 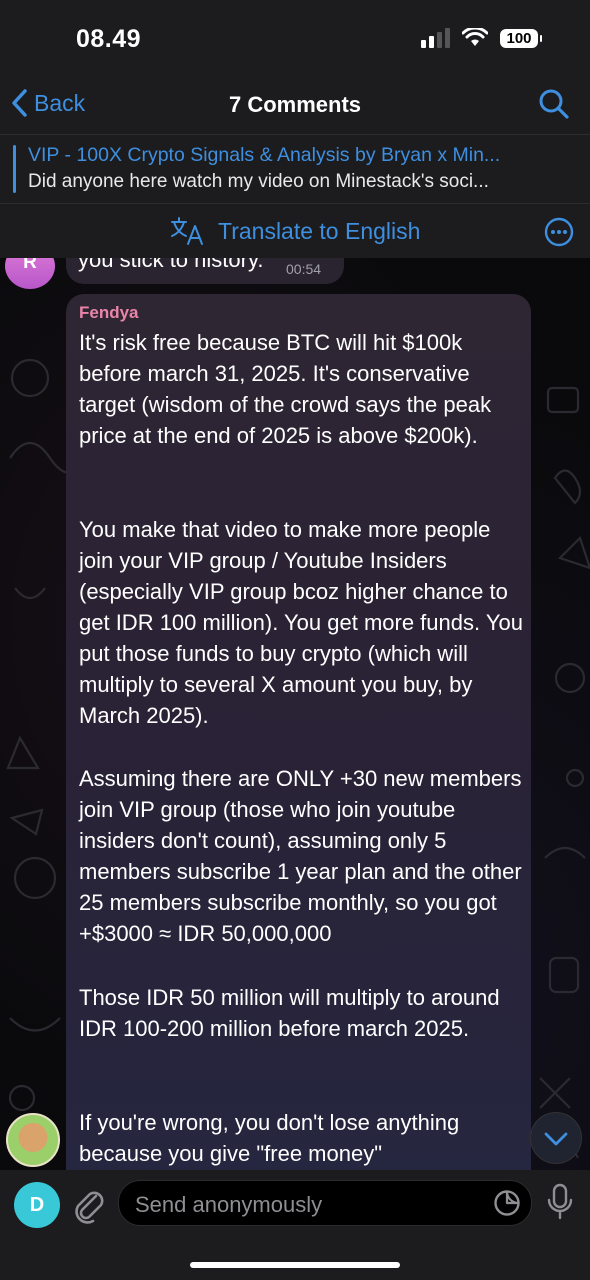 I want to click on sticker-icon, so click(x=507, y=1203).